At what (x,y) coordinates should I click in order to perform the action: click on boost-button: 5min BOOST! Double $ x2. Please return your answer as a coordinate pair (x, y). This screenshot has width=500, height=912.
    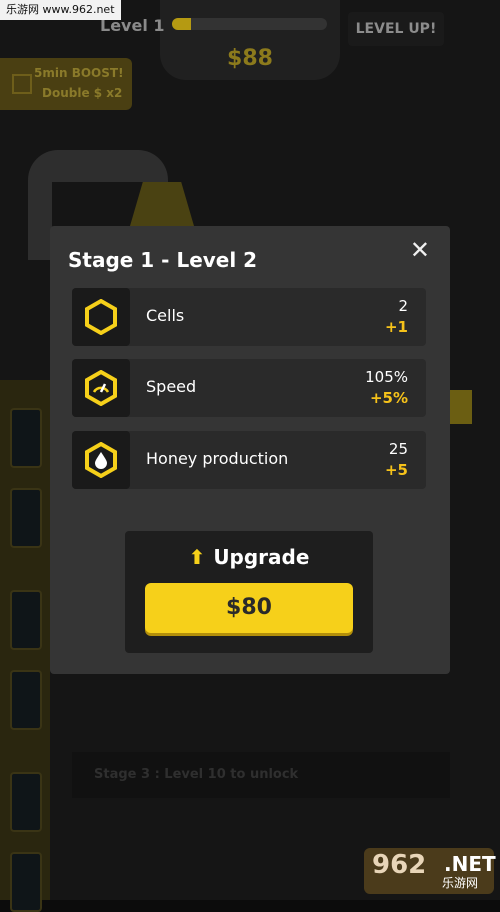
    Looking at the image, I should click on (66, 84).